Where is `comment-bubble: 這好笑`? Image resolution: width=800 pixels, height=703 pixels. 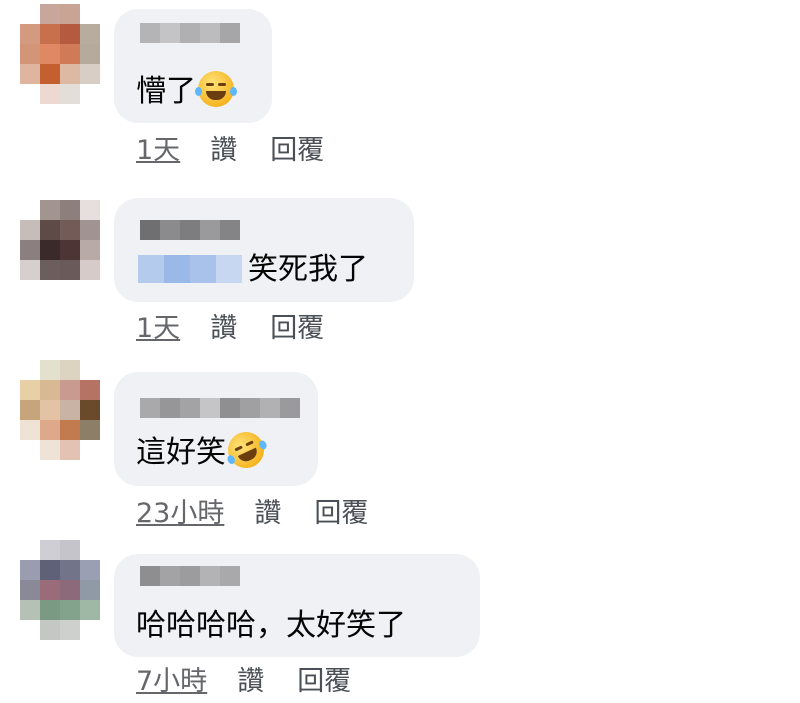 comment-bubble: 這好笑 is located at coordinates (216, 429).